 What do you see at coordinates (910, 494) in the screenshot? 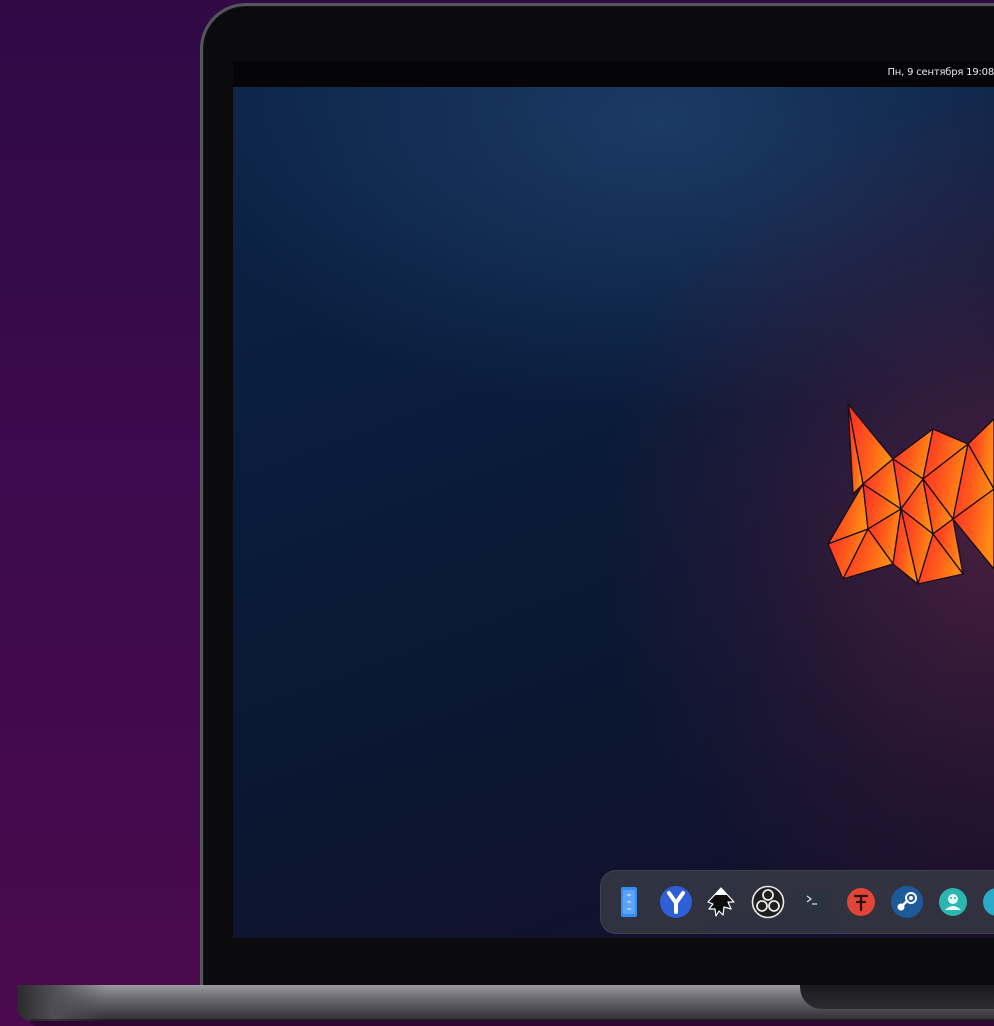
I see `wallpaper-fox-logo` at bounding box center [910, 494].